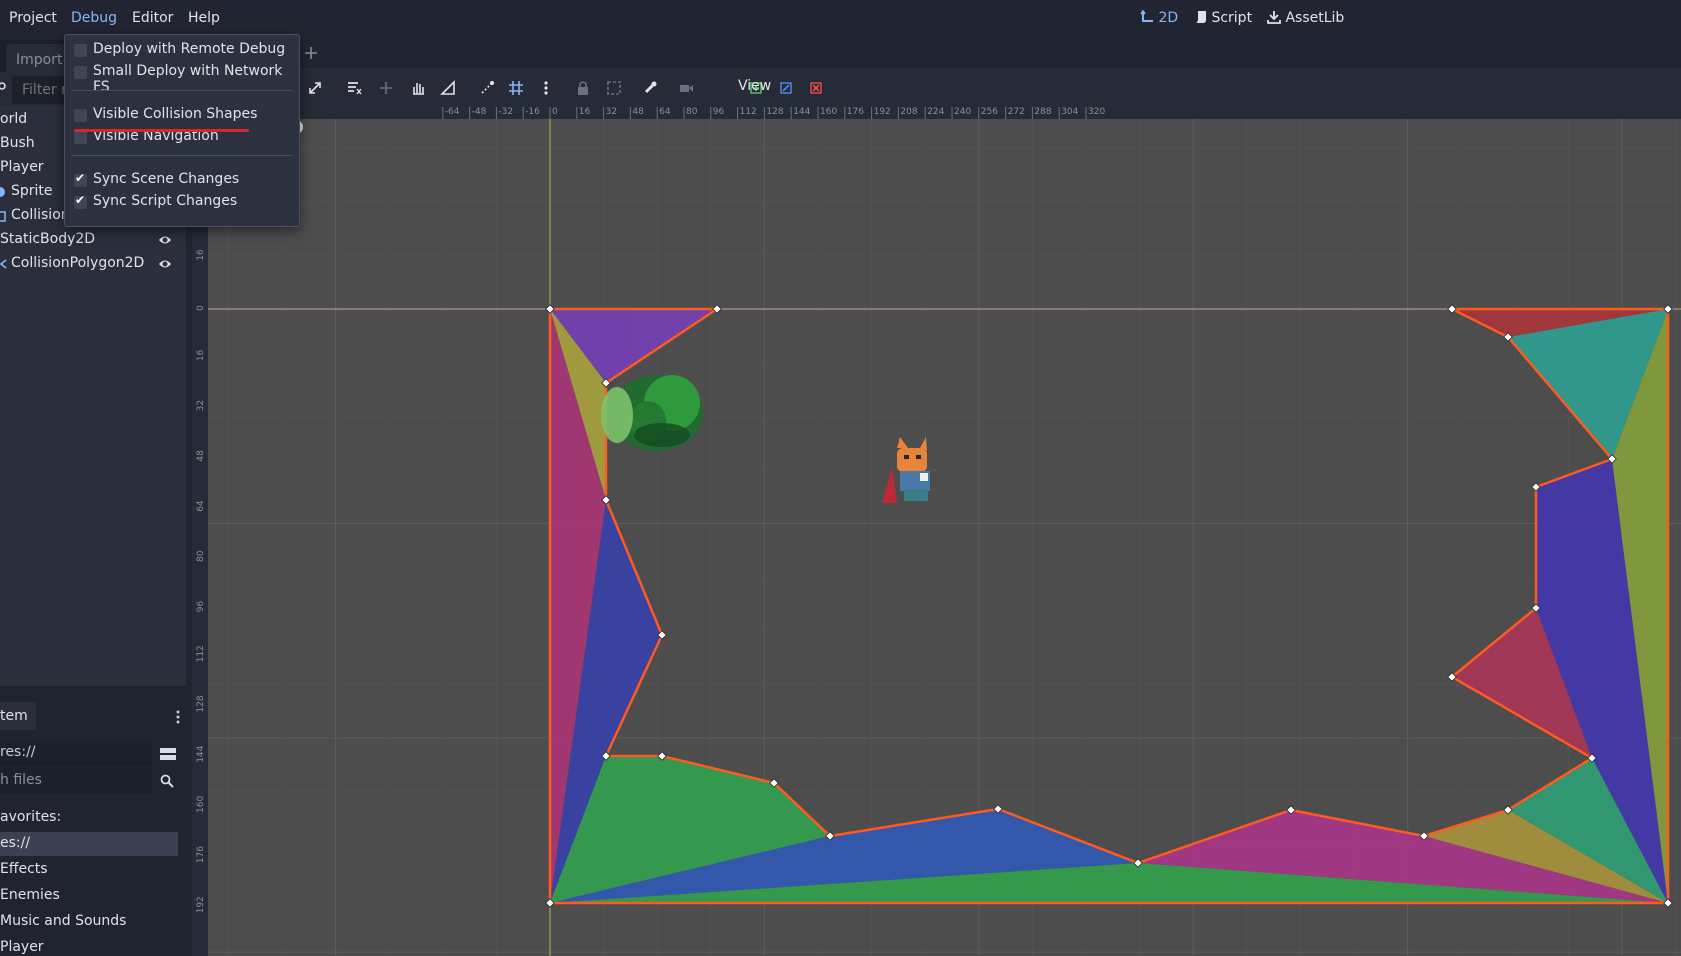  I want to click on add-scene-tab-icon, so click(311, 53).